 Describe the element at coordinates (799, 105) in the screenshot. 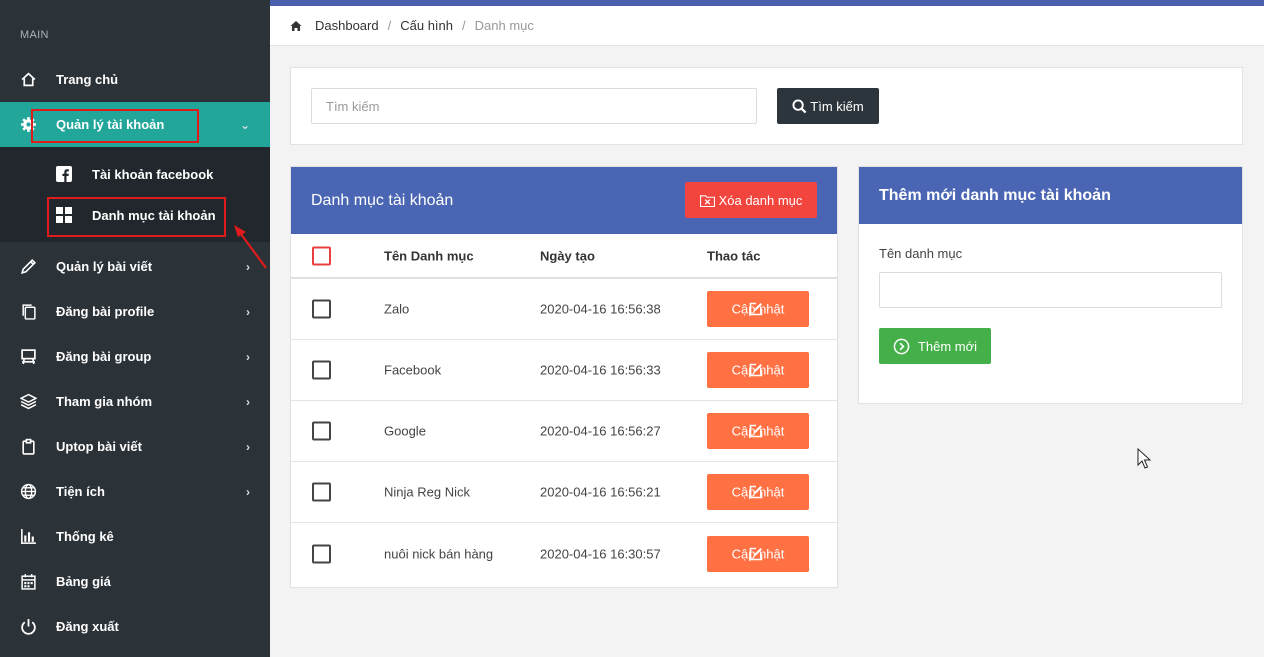

I see `search-icon` at that location.